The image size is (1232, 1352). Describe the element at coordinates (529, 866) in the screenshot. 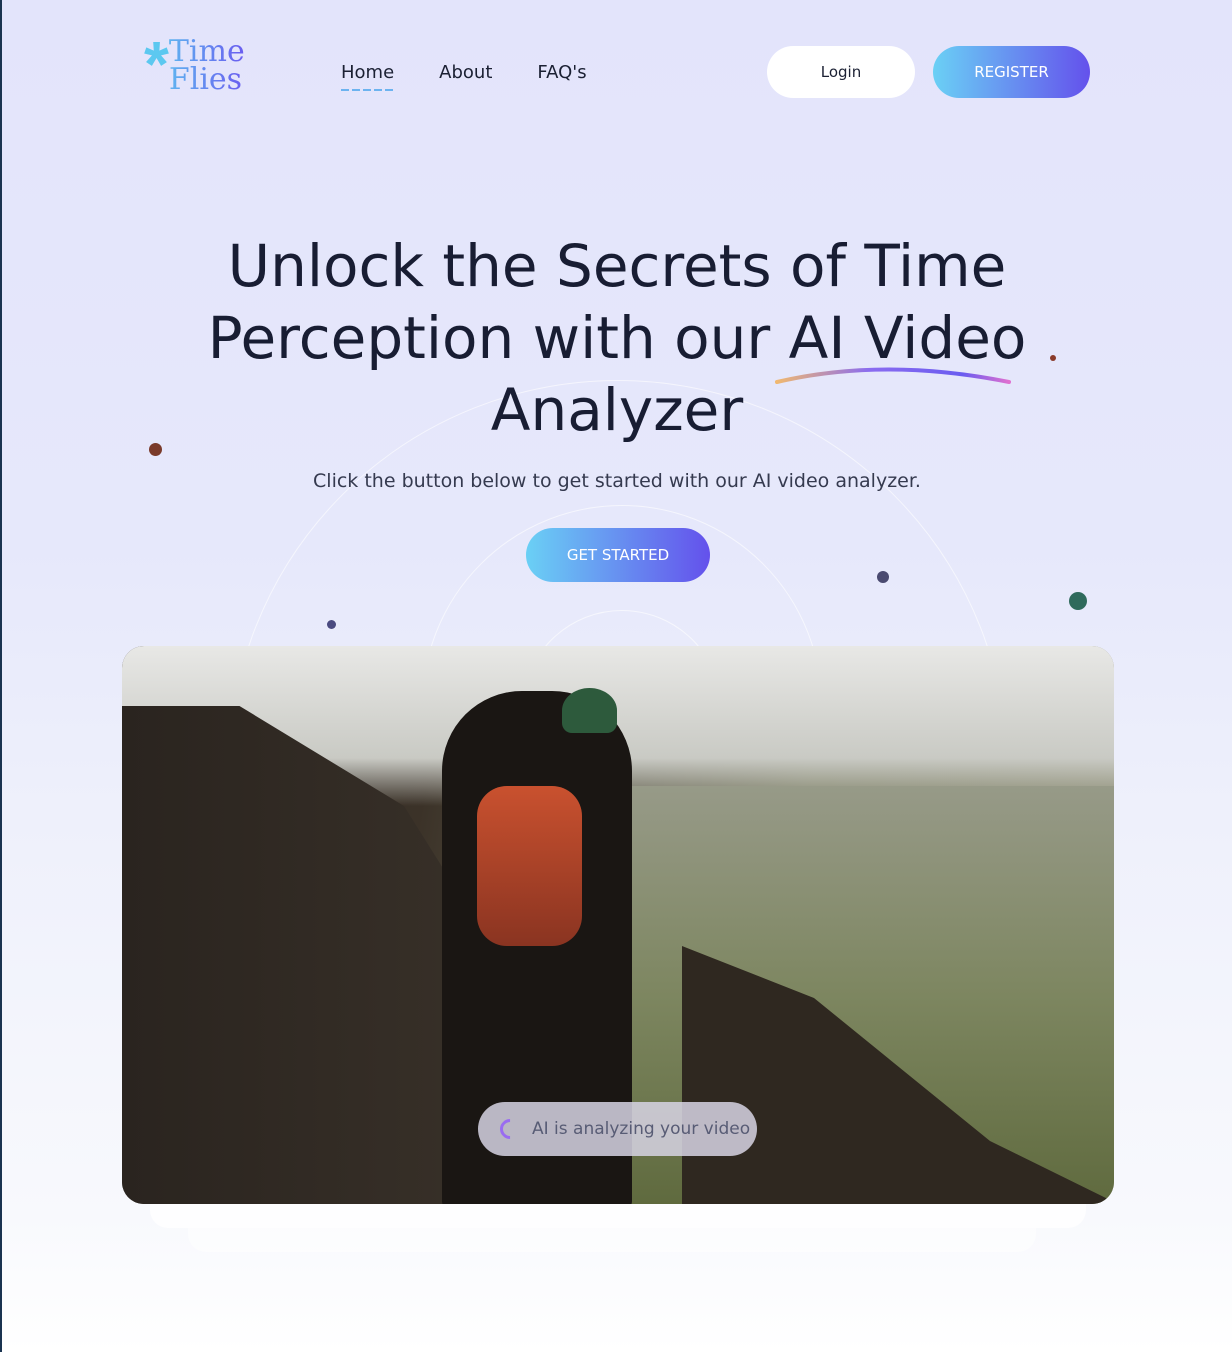

I see `video-backpack` at that location.